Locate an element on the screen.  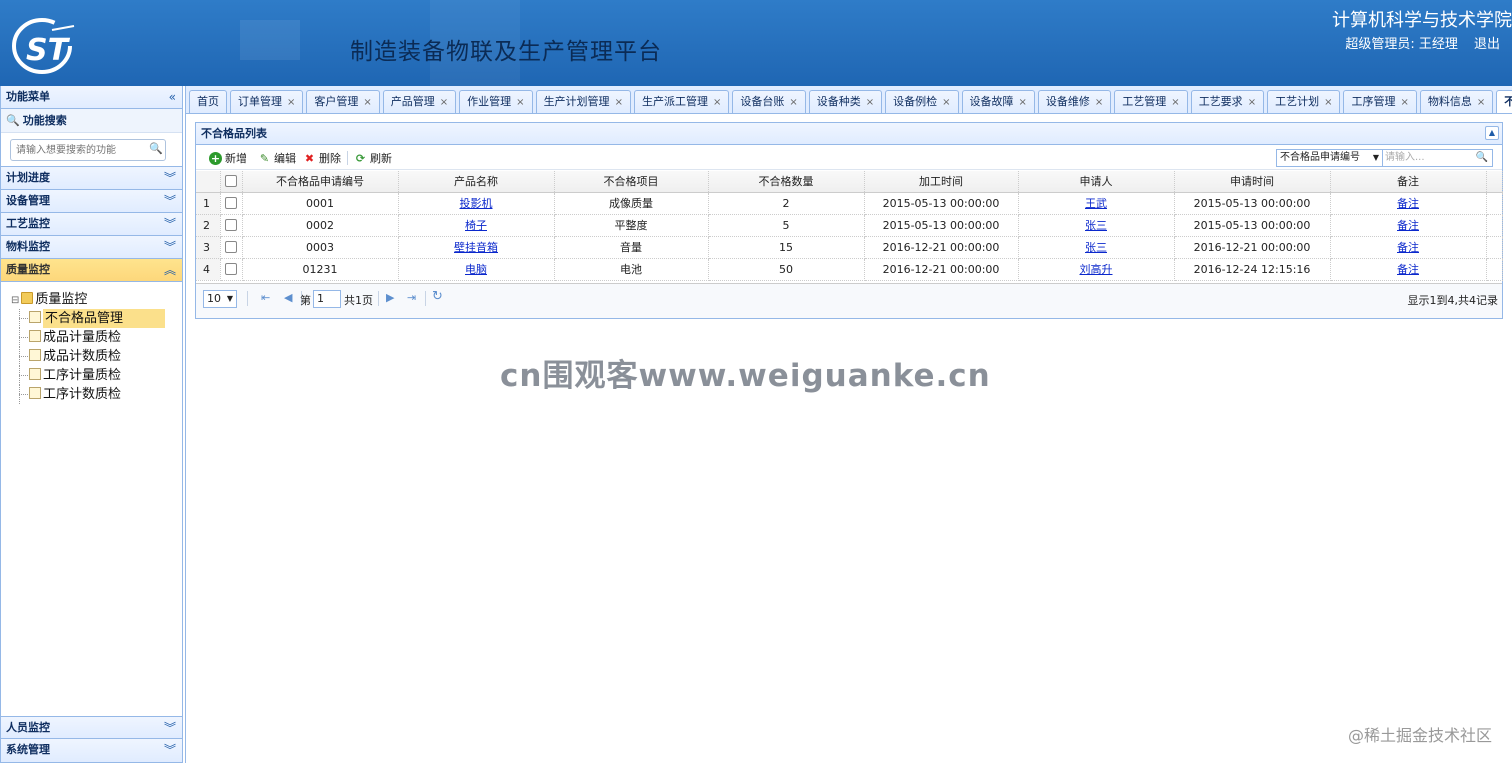
cell-link: 壁挂音箱 is located at coordinates (476, 247).